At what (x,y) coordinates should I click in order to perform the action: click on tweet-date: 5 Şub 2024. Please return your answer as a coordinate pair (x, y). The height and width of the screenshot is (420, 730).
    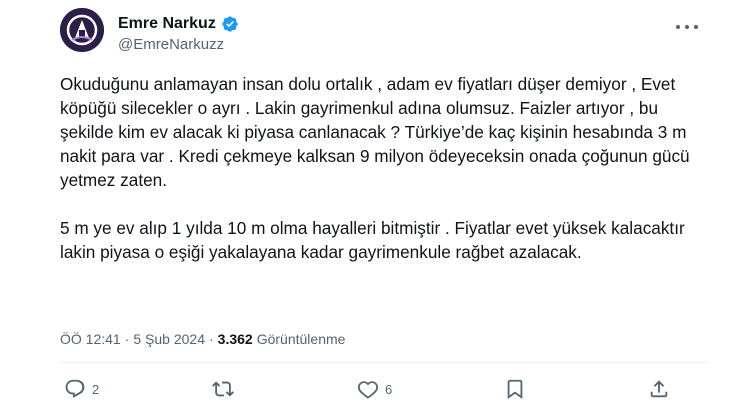
    Looking at the image, I should click on (169, 339).